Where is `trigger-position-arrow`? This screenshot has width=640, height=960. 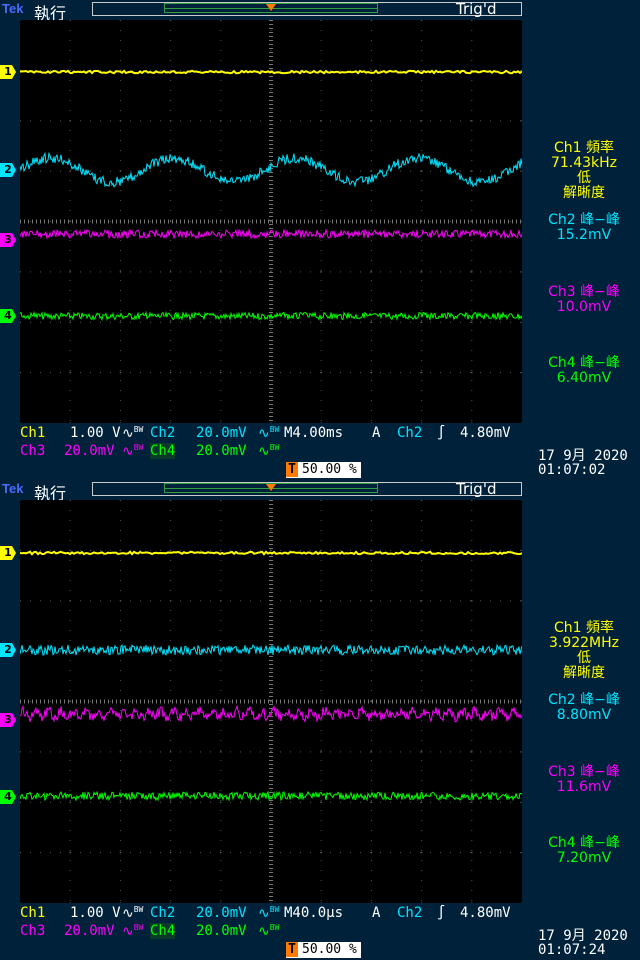
trigger-position-arrow is located at coordinates (271, 487).